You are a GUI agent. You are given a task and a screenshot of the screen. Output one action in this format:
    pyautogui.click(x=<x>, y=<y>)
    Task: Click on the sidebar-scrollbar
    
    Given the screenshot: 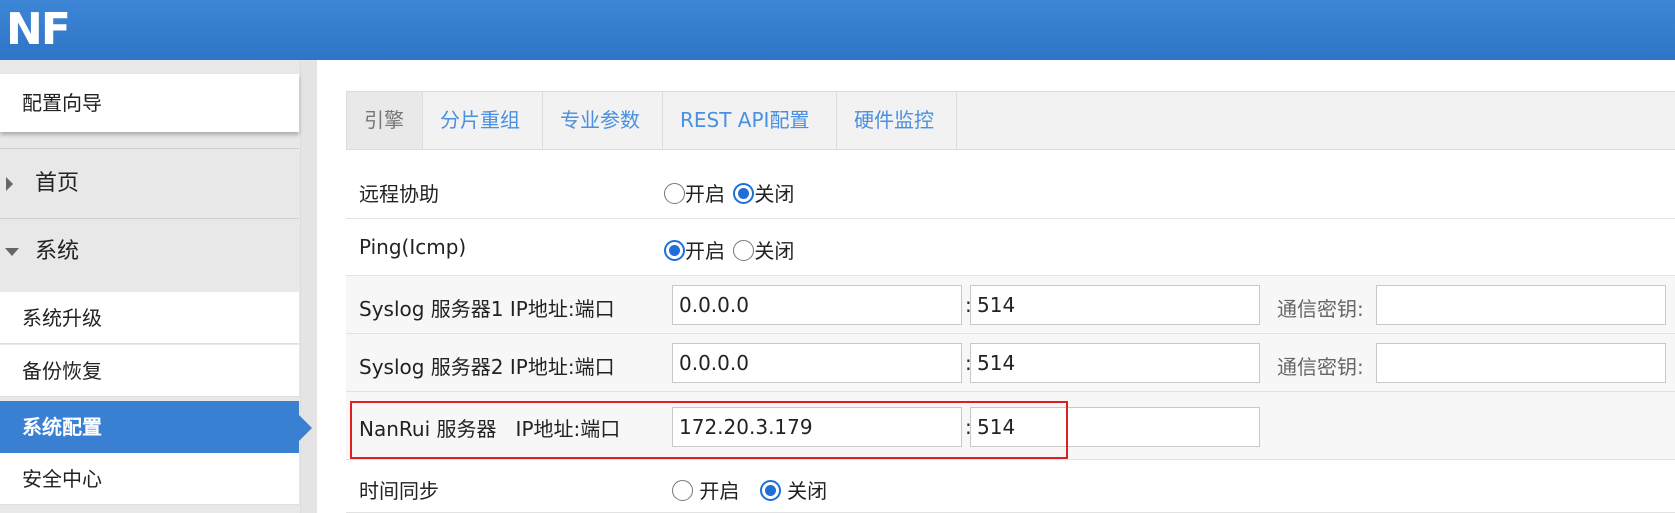 What is the action you would take?
    pyautogui.click(x=308, y=286)
    